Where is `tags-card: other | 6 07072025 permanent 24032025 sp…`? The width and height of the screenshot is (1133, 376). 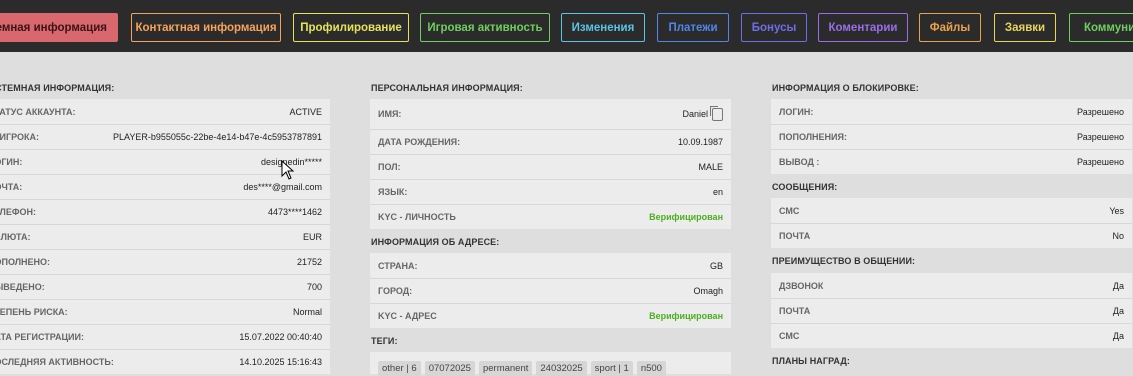 tags-card: other | 6 07072025 permanent 24032025 sp… is located at coordinates (550, 364).